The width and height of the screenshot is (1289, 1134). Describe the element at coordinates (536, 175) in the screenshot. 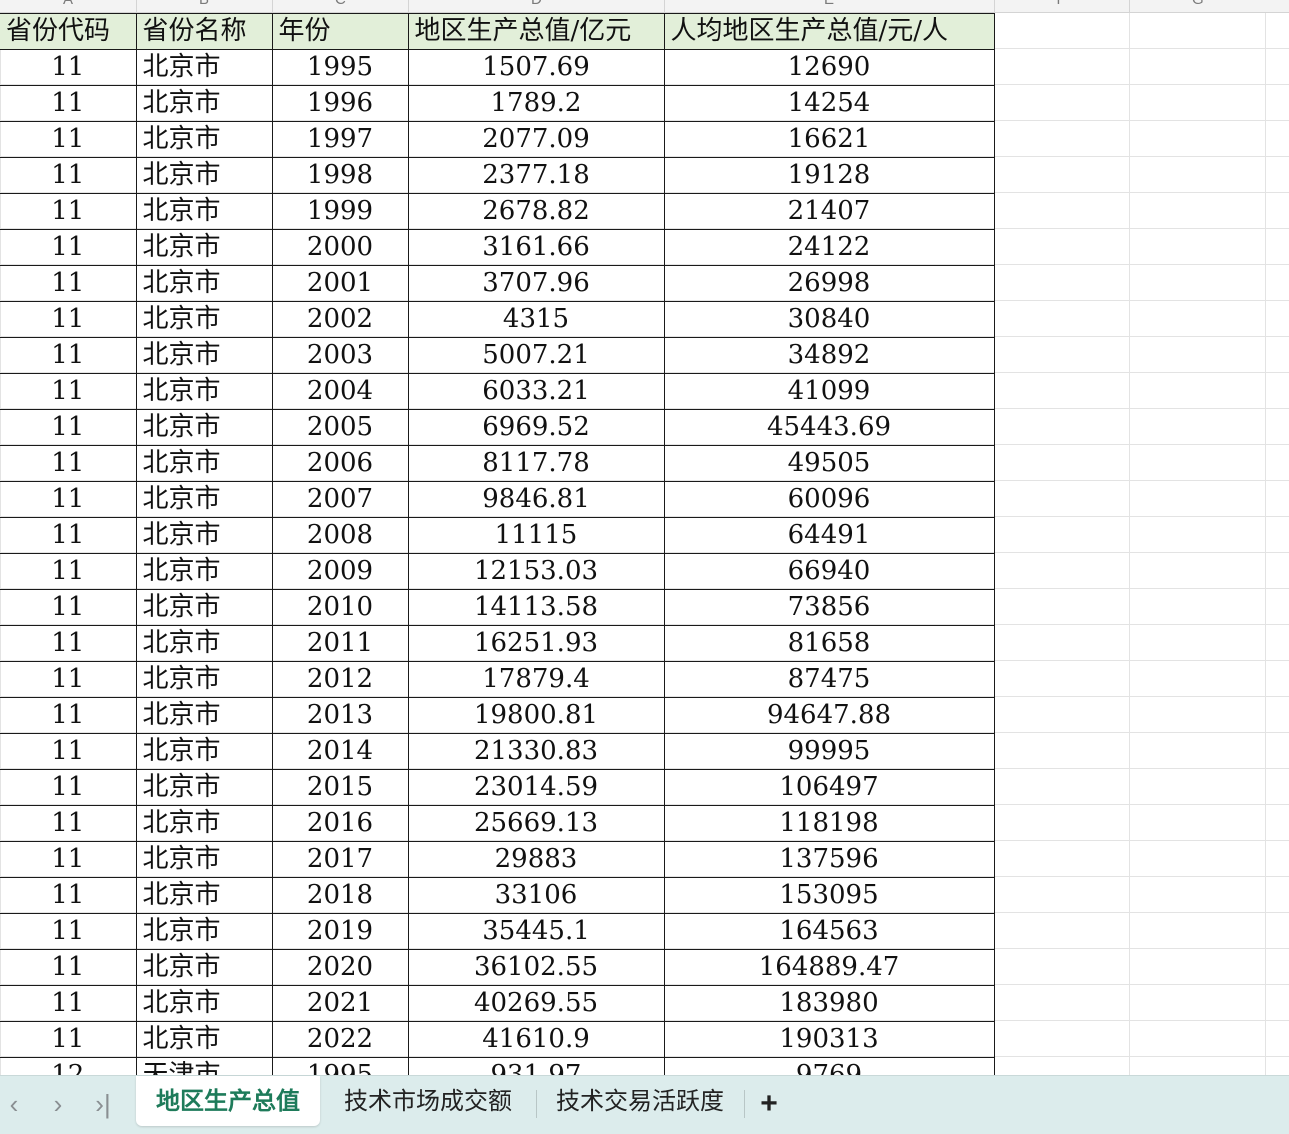

I see `cell-gdp: 2377.18` at that location.